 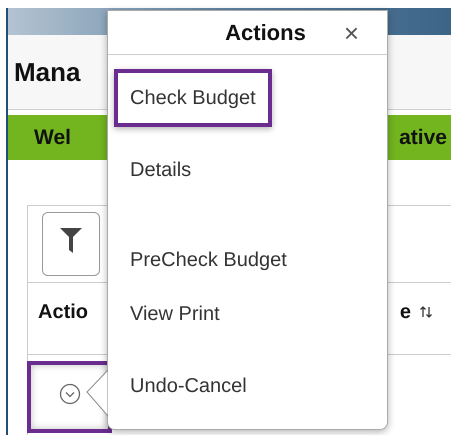 What do you see at coordinates (69, 394) in the screenshot?
I see `chevron-circle-icon` at bounding box center [69, 394].